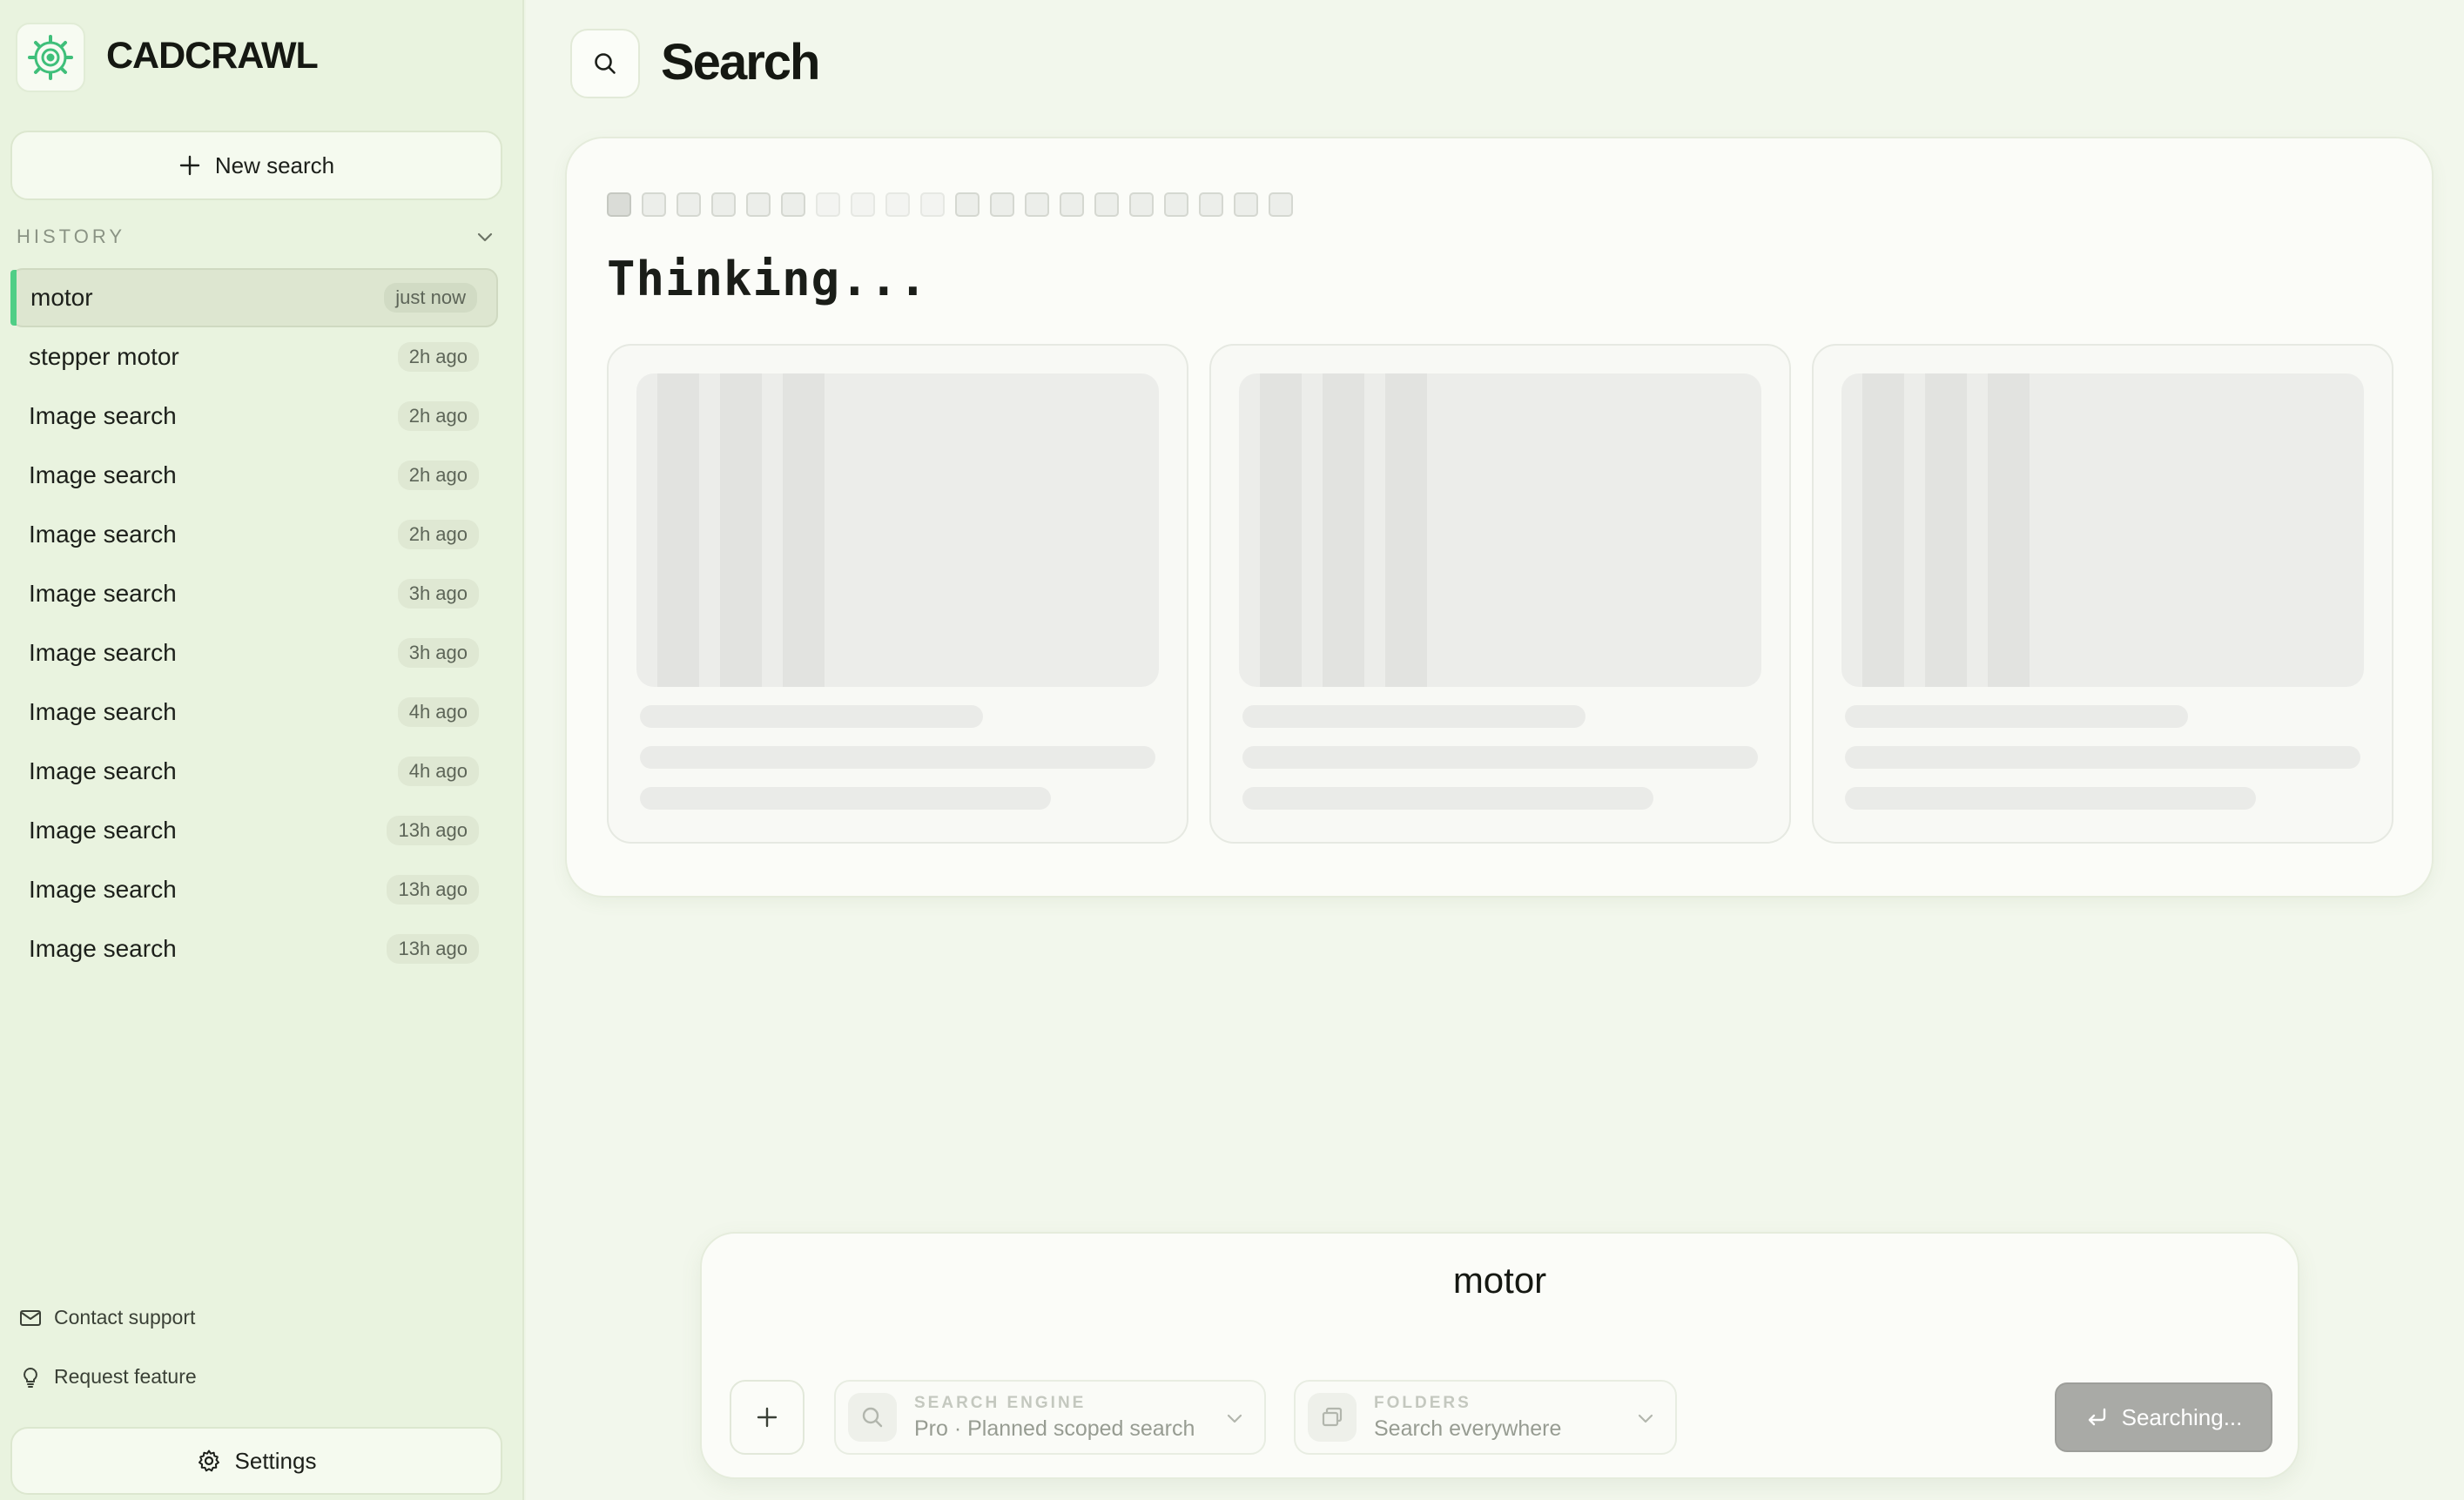 The height and width of the screenshot is (1500, 2464). I want to click on search-engine-value: Pro · Planned scoped search, so click(1055, 1429).